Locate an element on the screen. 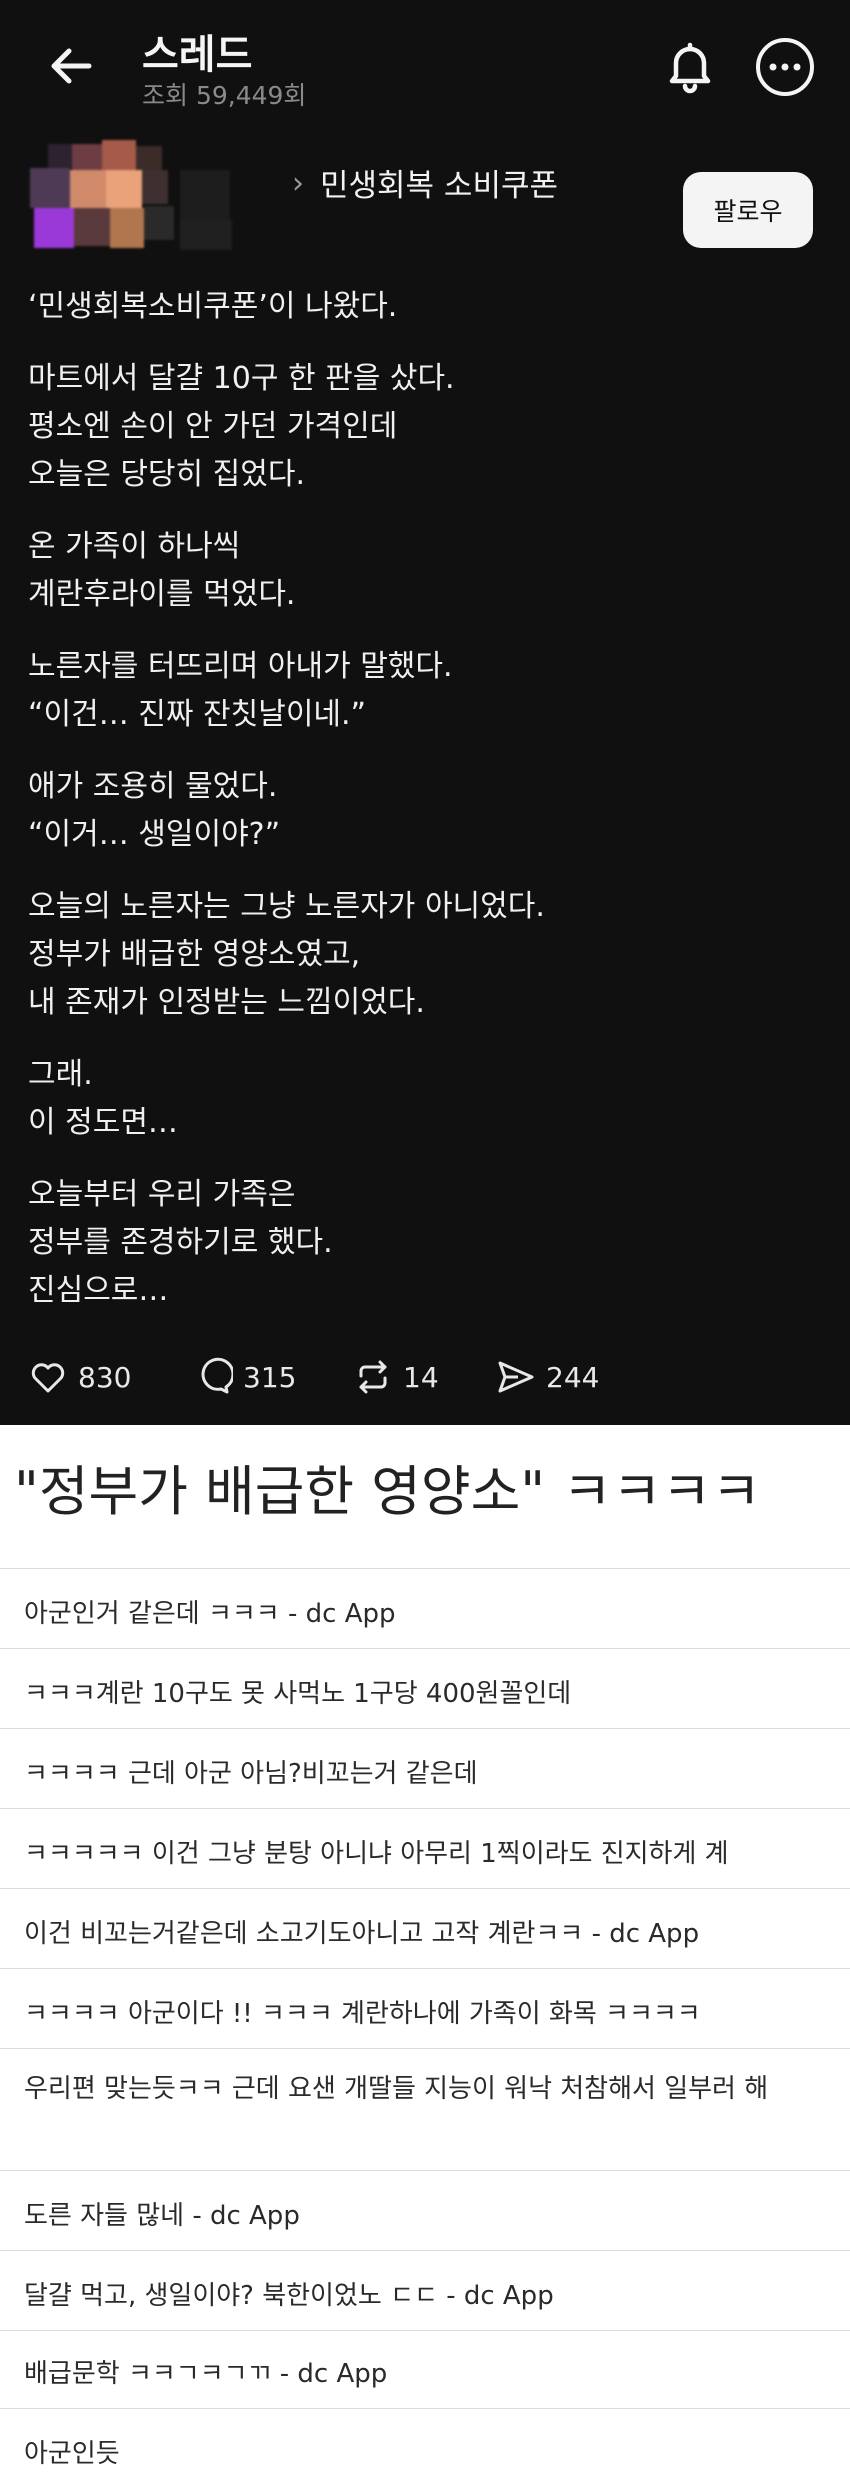  like-button: 830 is located at coordinates (79, 1377).